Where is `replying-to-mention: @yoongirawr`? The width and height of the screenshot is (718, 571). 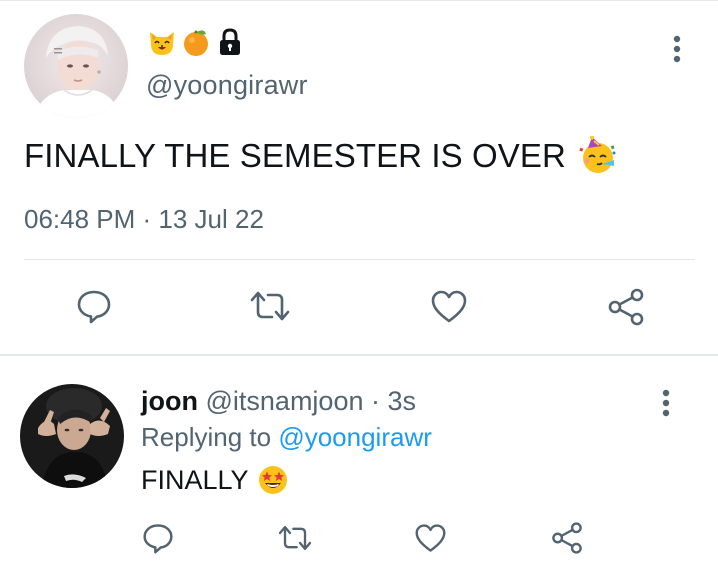
replying-to-mention: @yoongirawr is located at coordinates (355, 437).